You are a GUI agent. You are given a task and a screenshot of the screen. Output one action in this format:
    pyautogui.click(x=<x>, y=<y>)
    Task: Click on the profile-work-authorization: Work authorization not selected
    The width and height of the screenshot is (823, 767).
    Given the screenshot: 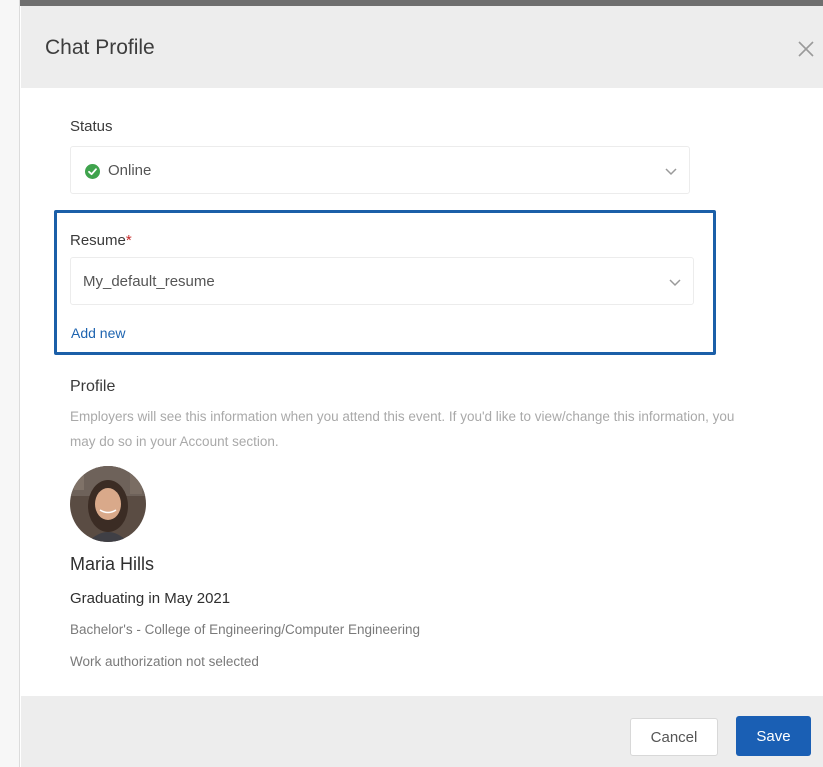 What is the action you would take?
    pyautogui.click(x=164, y=661)
    